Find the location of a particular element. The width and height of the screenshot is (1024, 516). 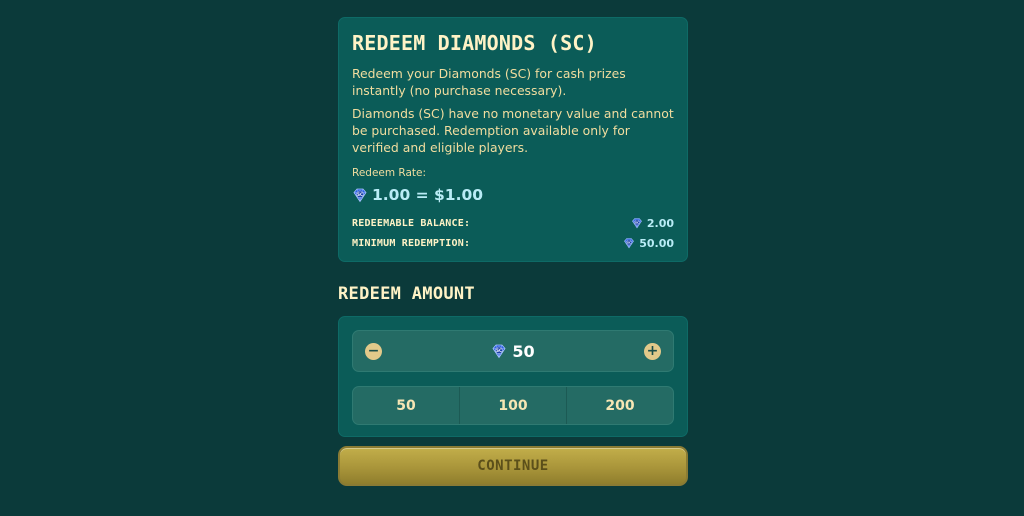

redeemable-balance: 2.00 is located at coordinates (652, 223).